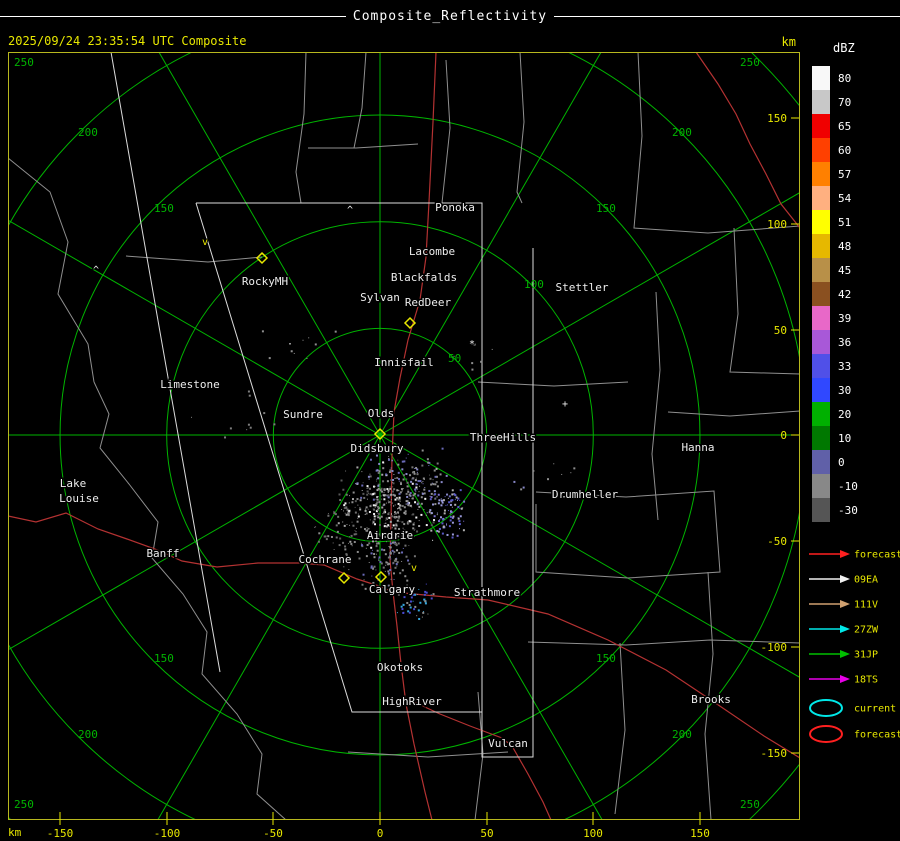 The image size is (900, 841). I want to click on timestamp: 2025/09/24 23:35:54 UTC Composite, so click(127, 41).